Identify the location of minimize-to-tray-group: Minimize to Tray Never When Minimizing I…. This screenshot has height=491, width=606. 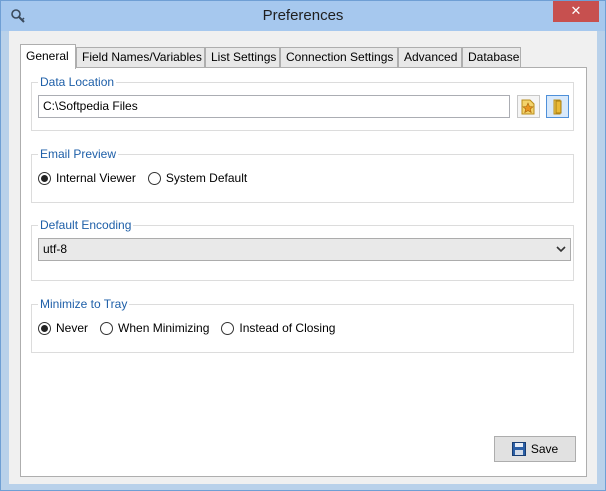
(302, 325).